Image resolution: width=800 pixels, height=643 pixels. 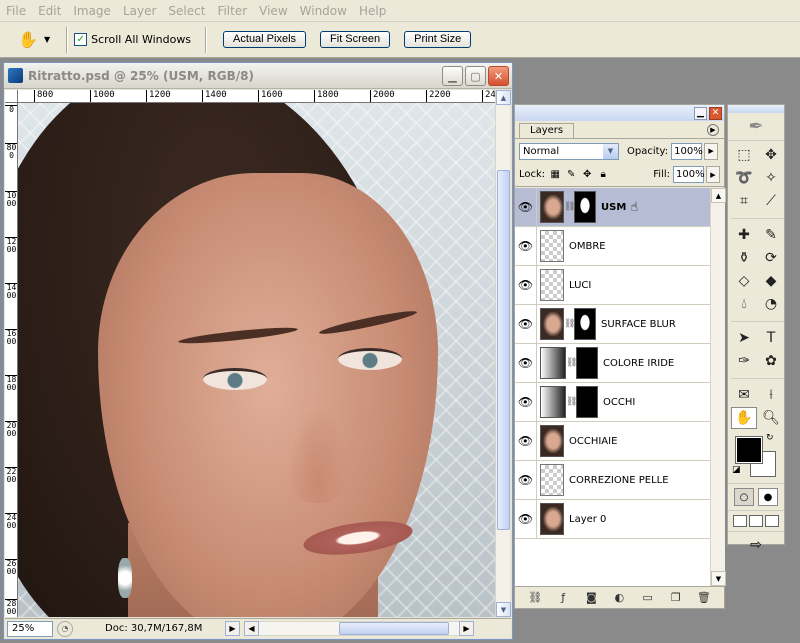 What do you see at coordinates (535, 597) in the screenshot?
I see `link-layers-icon: ⛓︎` at bounding box center [535, 597].